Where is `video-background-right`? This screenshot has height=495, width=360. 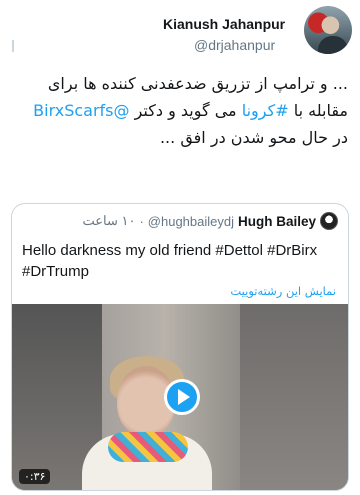
video-background-right is located at coordinates (294, 397).